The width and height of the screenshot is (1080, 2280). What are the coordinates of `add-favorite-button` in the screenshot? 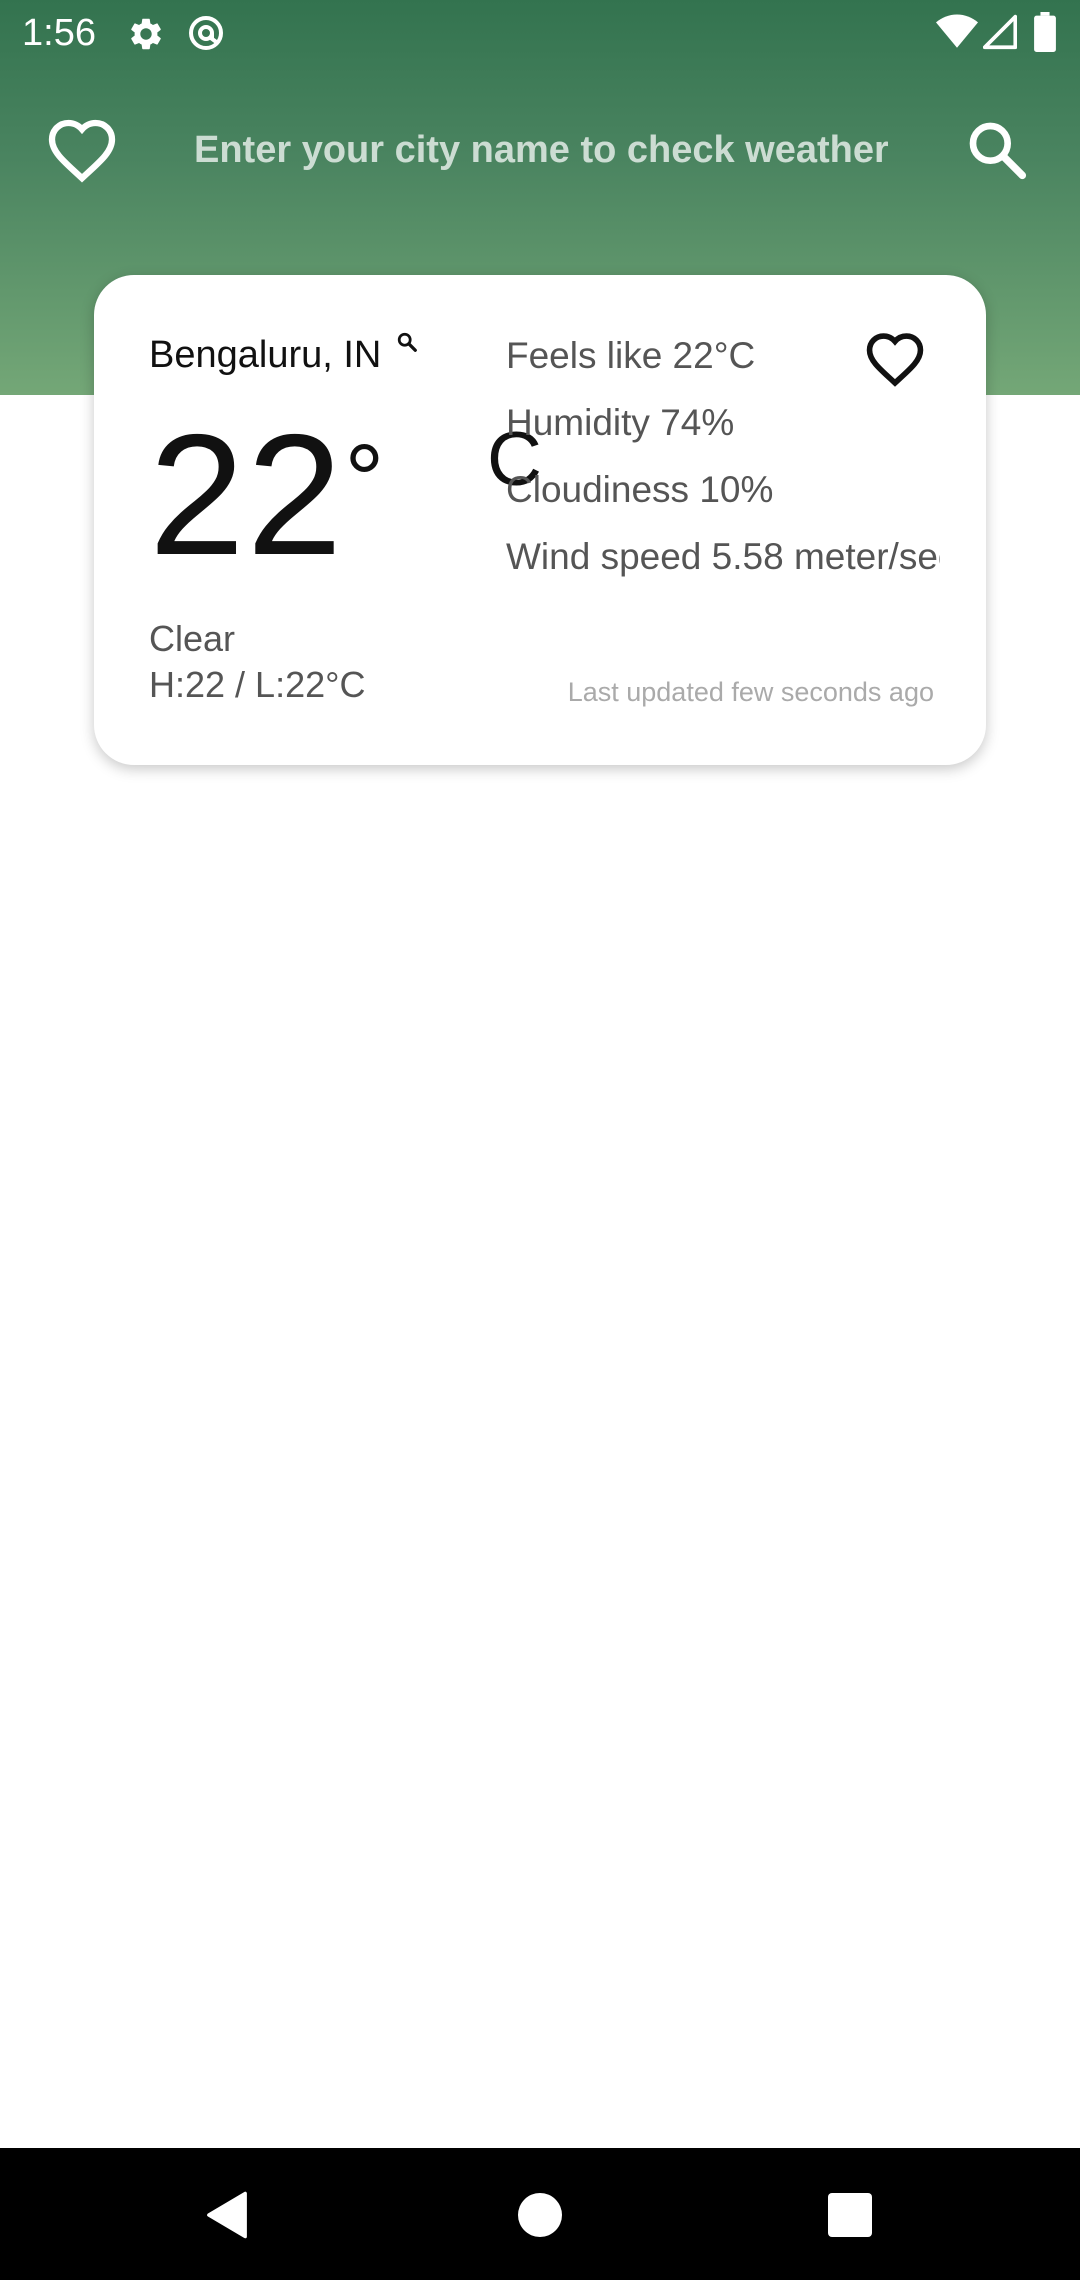 It's located at (895, 359).